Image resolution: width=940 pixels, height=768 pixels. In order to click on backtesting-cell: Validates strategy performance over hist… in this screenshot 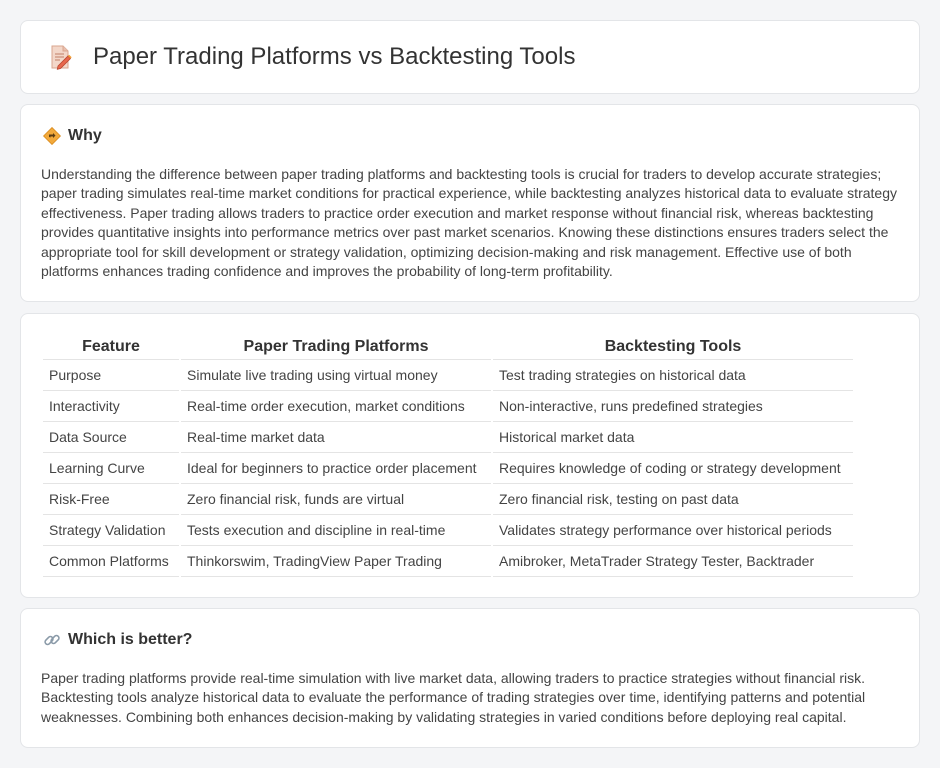, I will do `click(673, 530)`.